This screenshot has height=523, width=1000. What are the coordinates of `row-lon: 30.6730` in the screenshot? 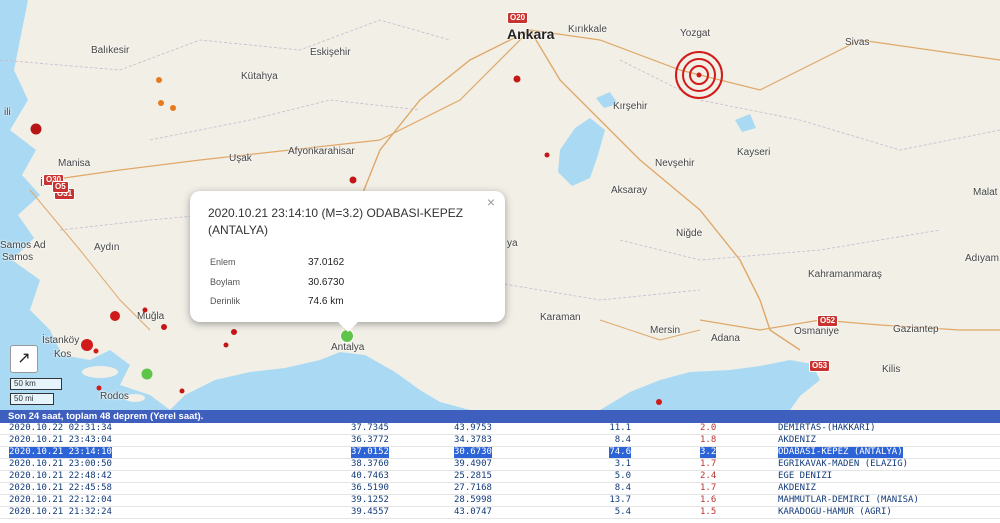 It's located at (473, 452).